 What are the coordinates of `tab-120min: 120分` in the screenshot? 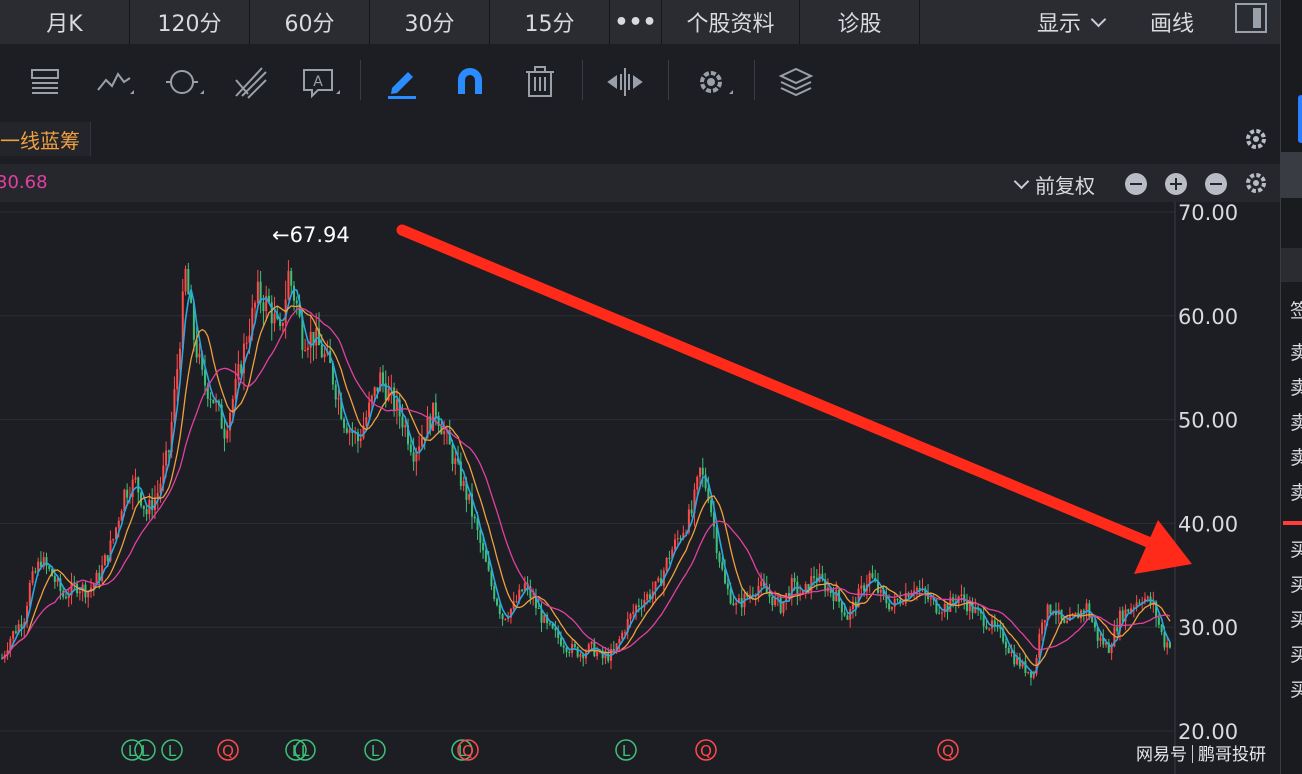 It's located at (190, 22).